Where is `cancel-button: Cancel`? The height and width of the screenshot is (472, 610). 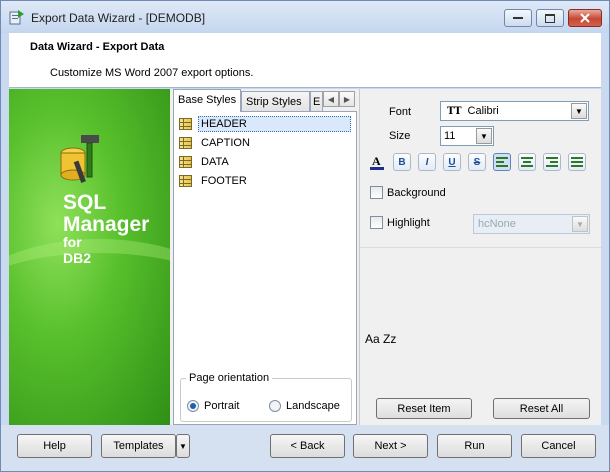 cancel-button: Cancel is located at coordinates (558, 446).